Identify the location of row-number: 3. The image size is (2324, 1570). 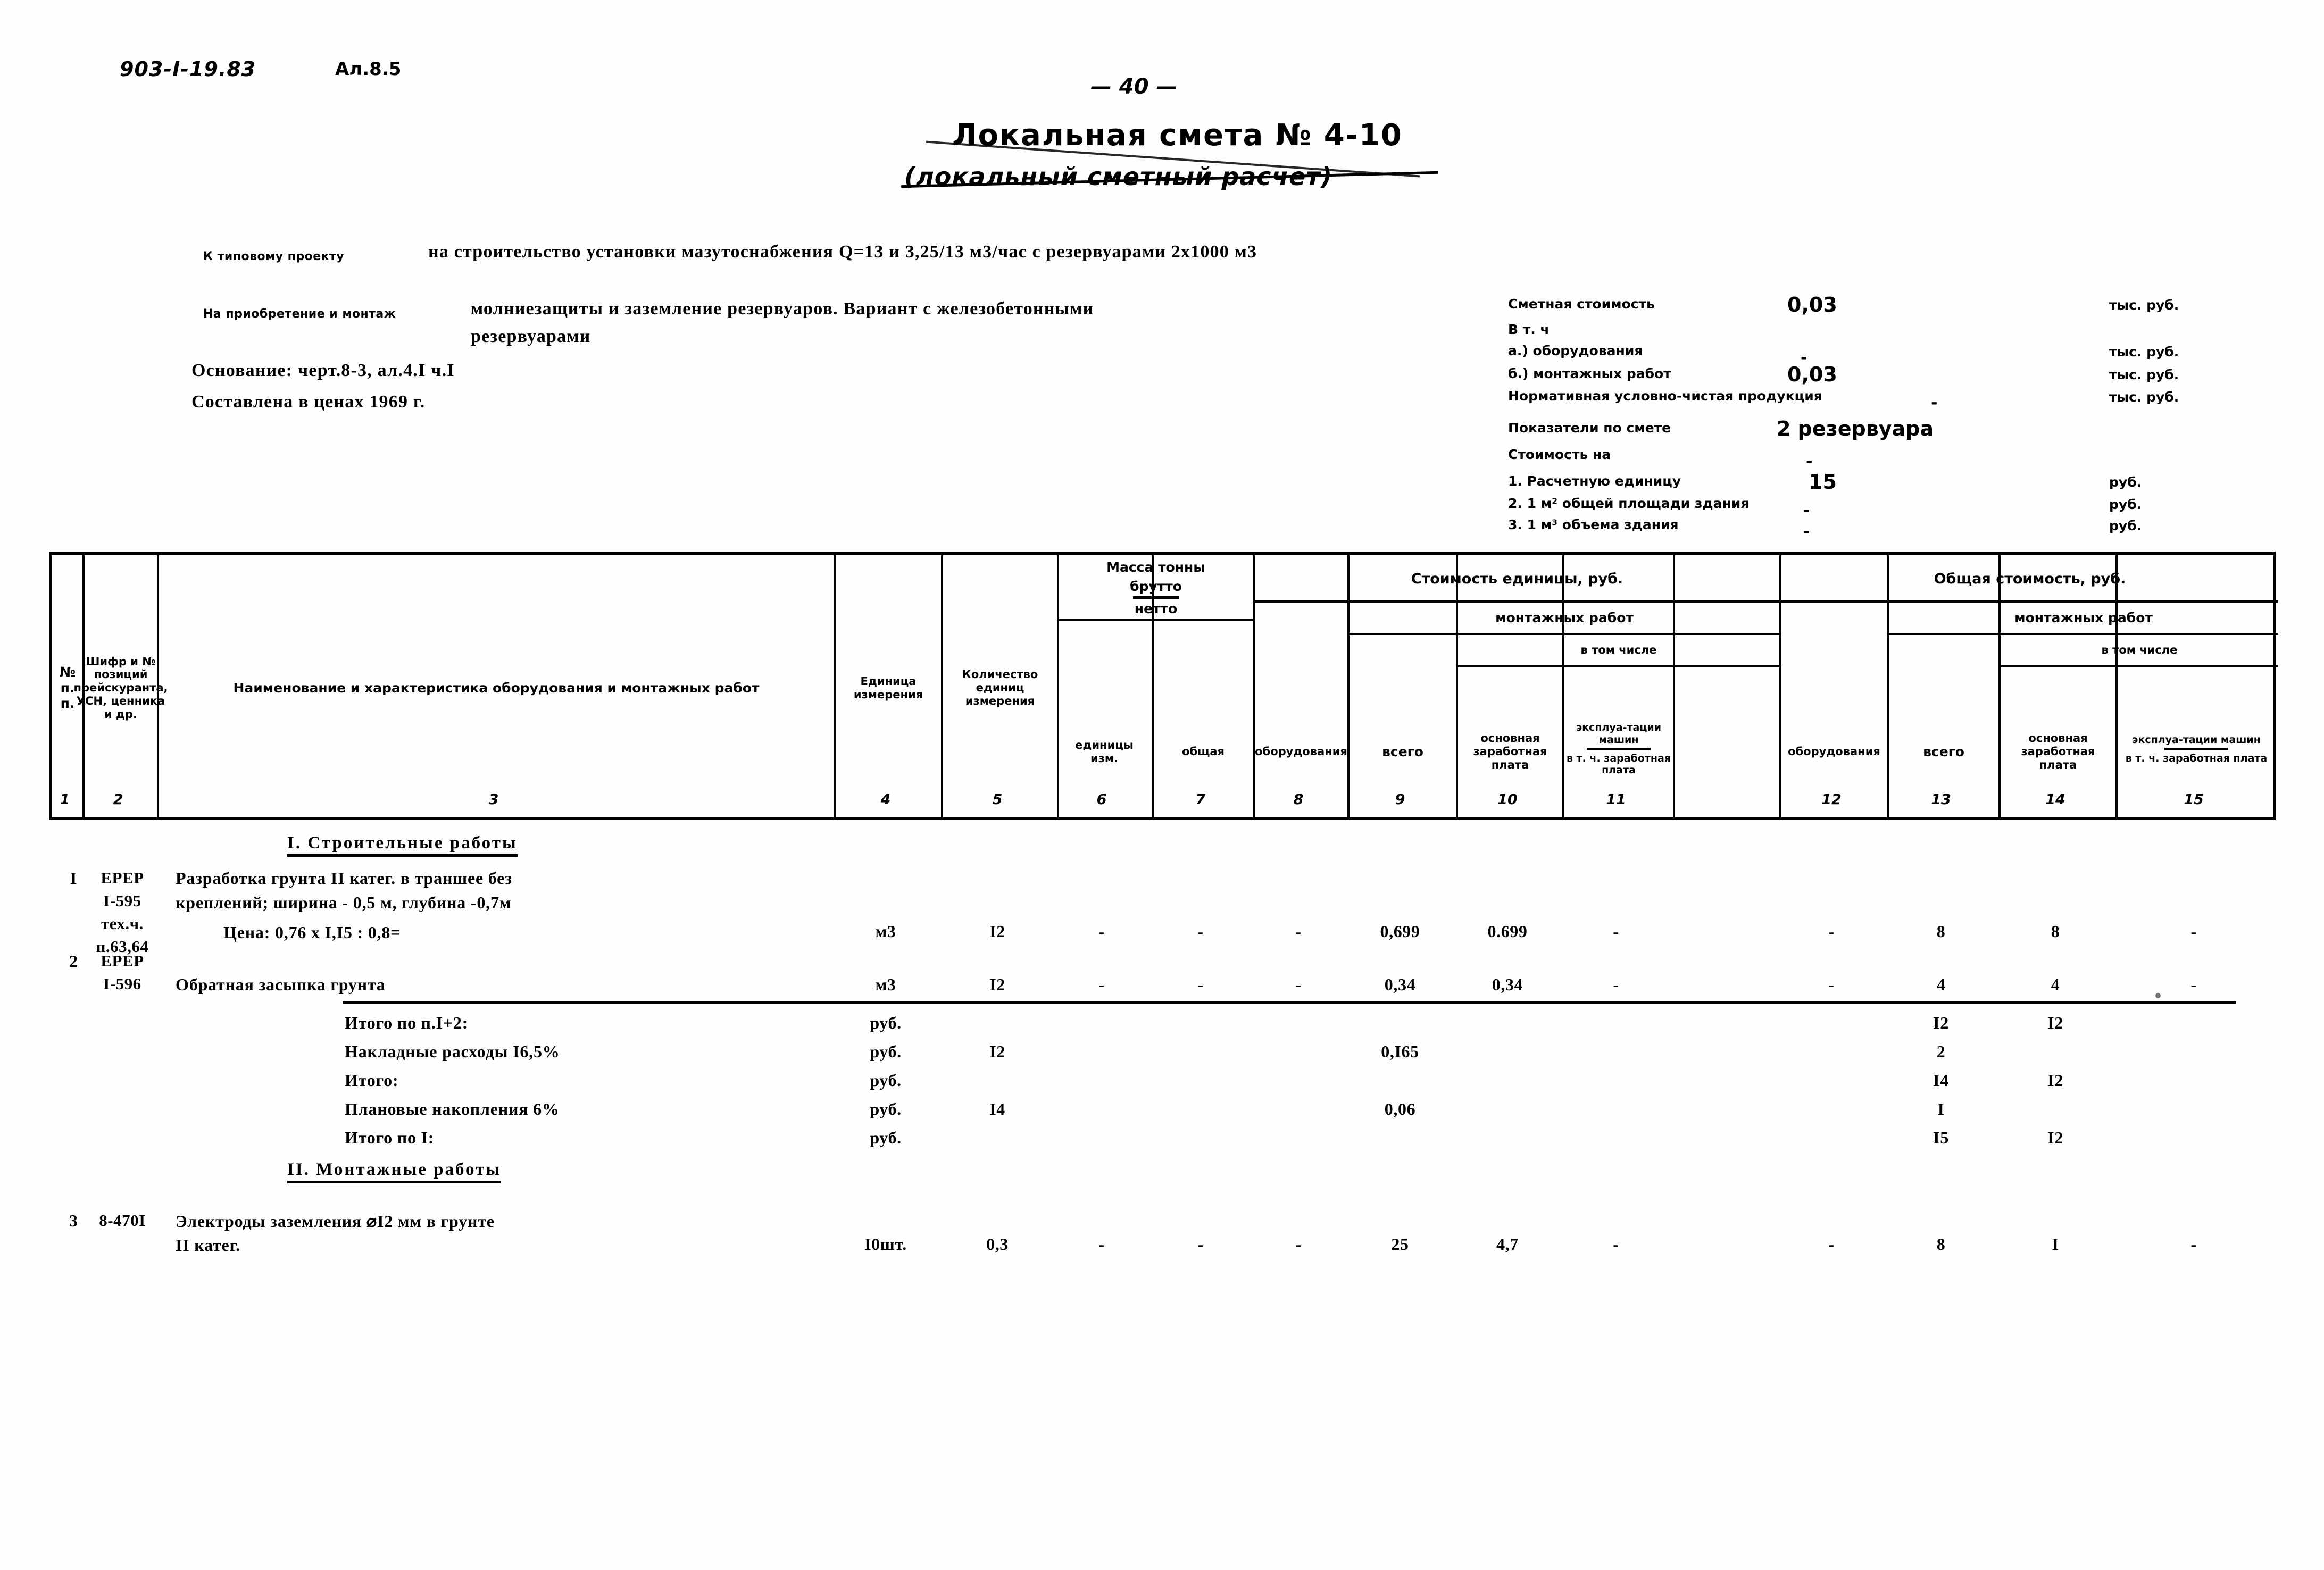
(73, 1220).